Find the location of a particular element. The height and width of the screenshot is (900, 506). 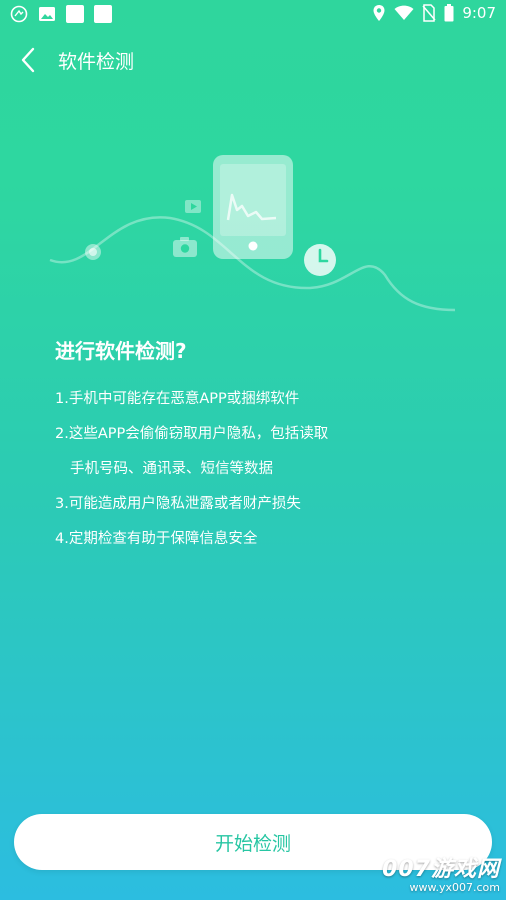

top-bar: 软件检测 is located at coordinates (253, 60).